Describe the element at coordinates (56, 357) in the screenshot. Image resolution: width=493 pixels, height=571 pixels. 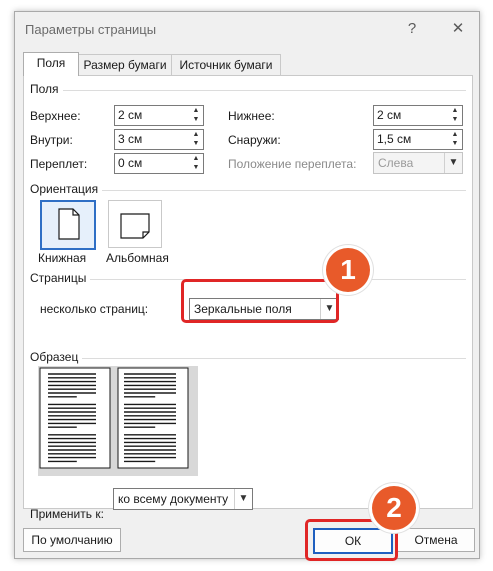
I see `preview-group-title: Образец` at that location.